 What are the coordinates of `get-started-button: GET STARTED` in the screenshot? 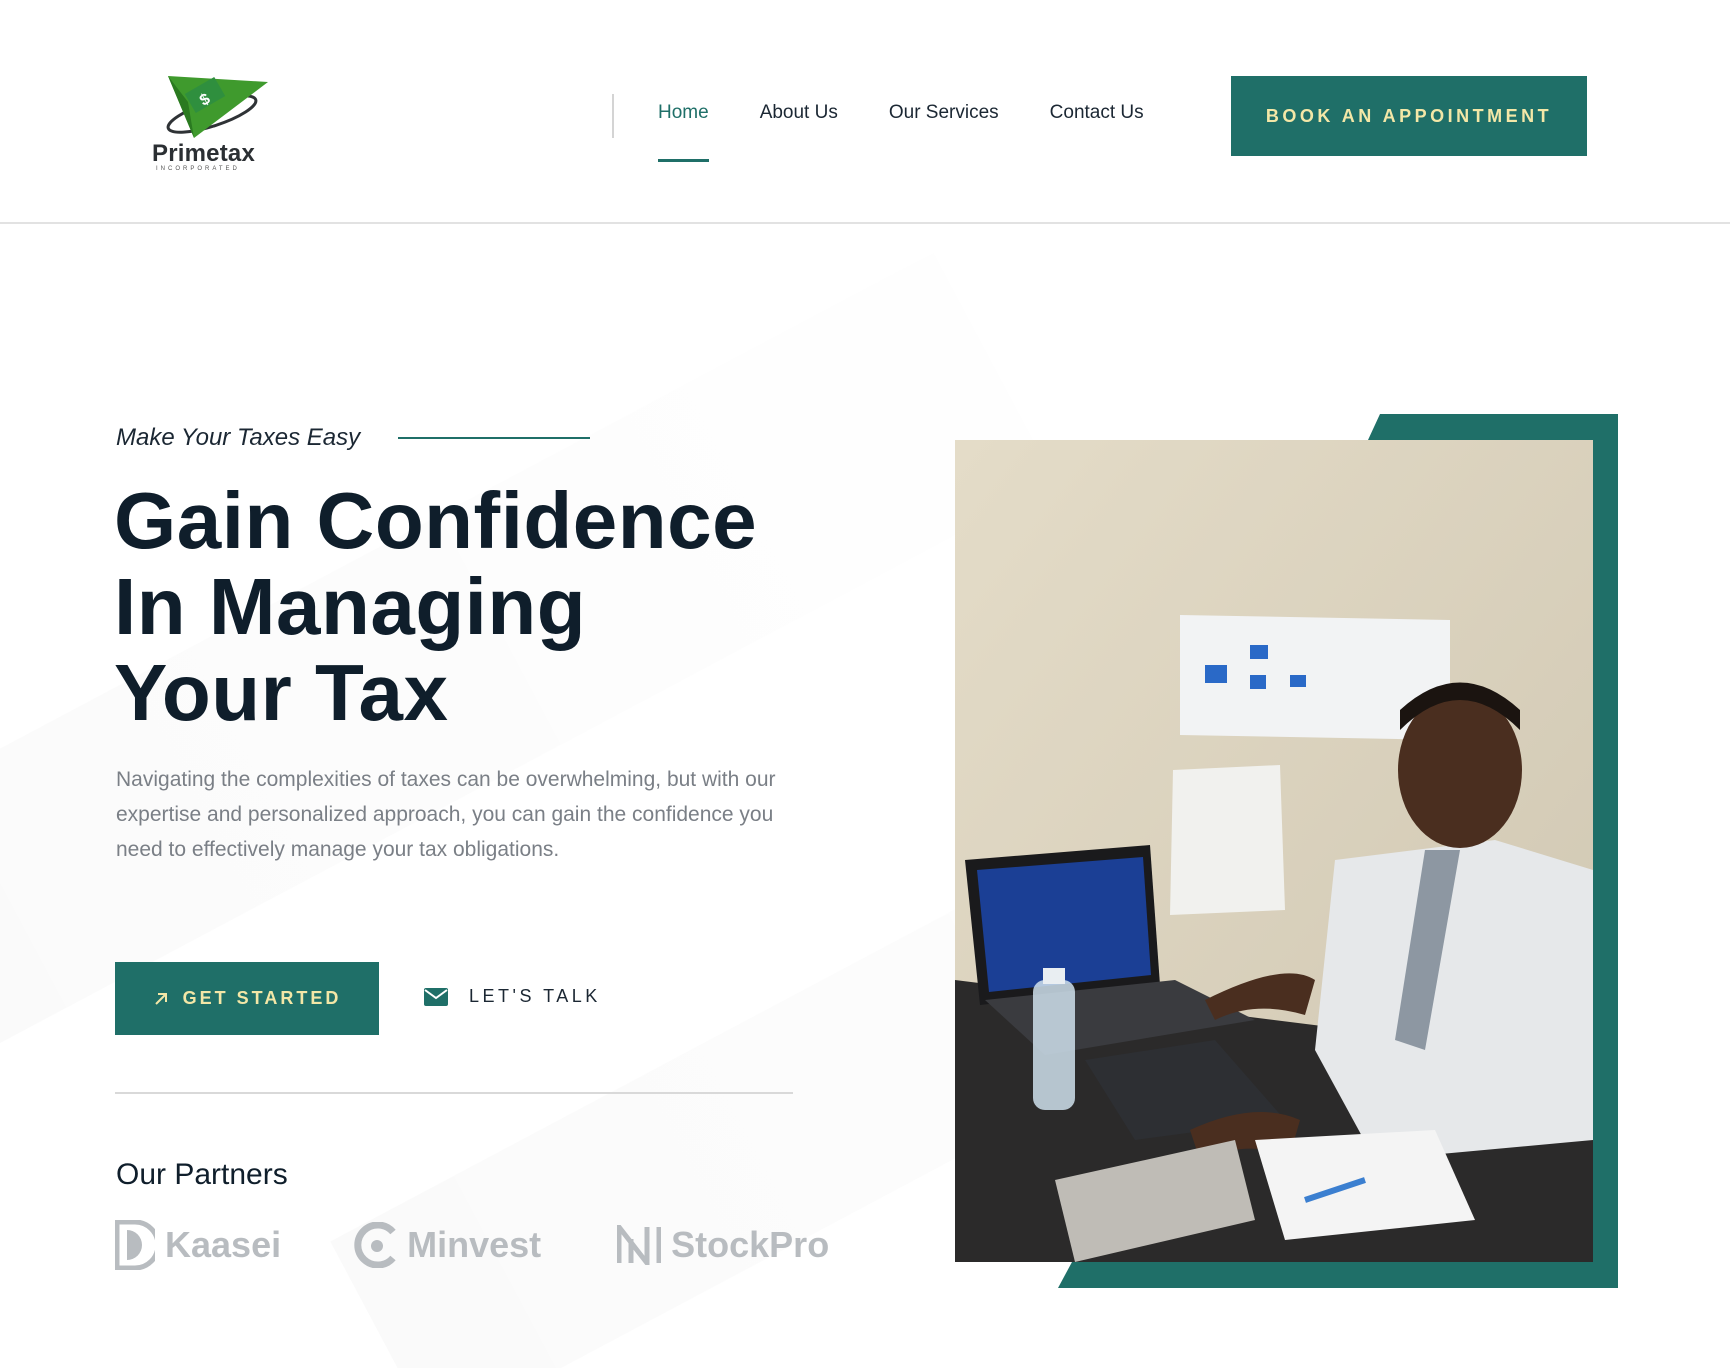 It's located at (247, 998).